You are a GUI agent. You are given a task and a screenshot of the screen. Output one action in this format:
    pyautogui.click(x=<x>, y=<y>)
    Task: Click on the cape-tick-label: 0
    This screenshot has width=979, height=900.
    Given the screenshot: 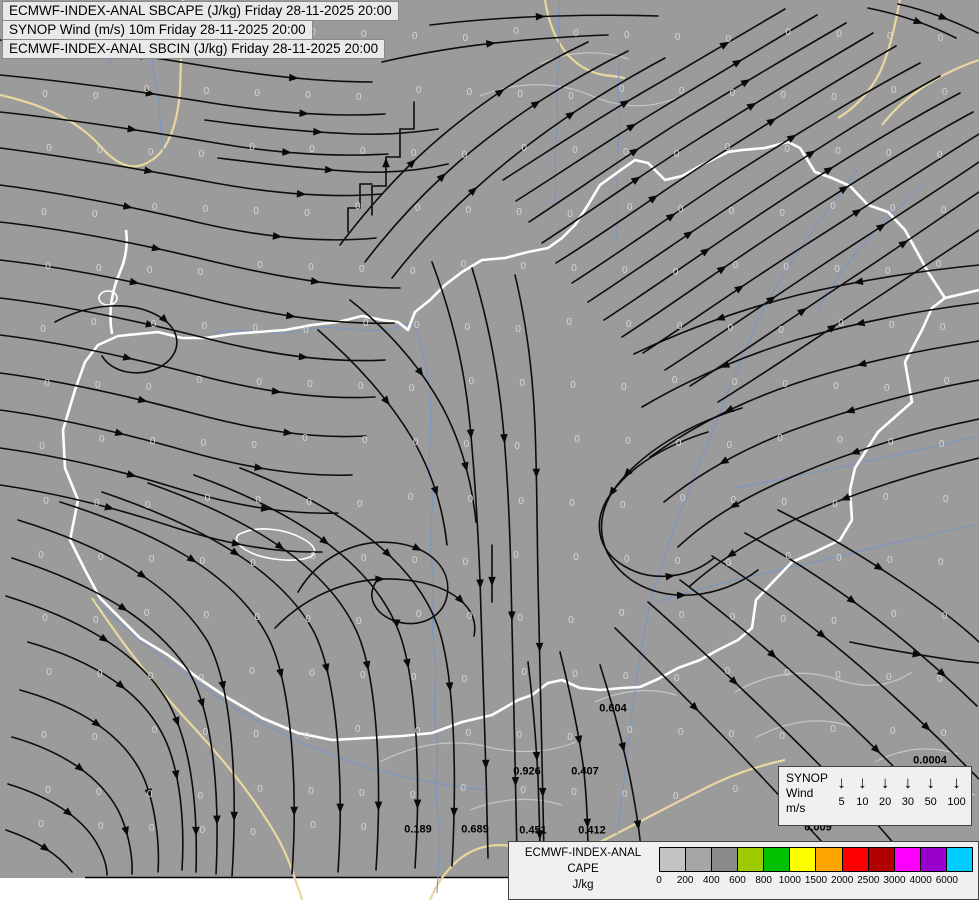 What is the action you would take?
    pyautogui.click(x=659, y=880)
    